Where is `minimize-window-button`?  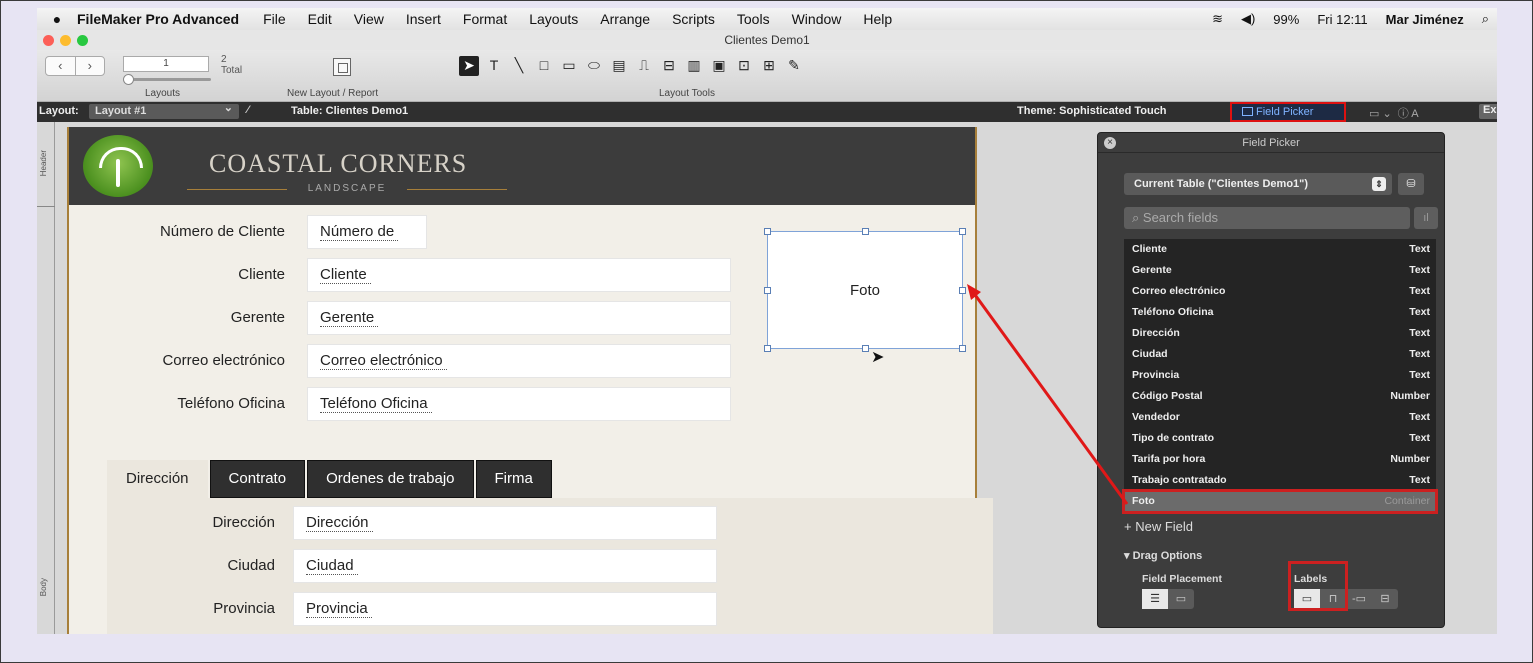 minimize-window-button is located at coordinates (65, 40).